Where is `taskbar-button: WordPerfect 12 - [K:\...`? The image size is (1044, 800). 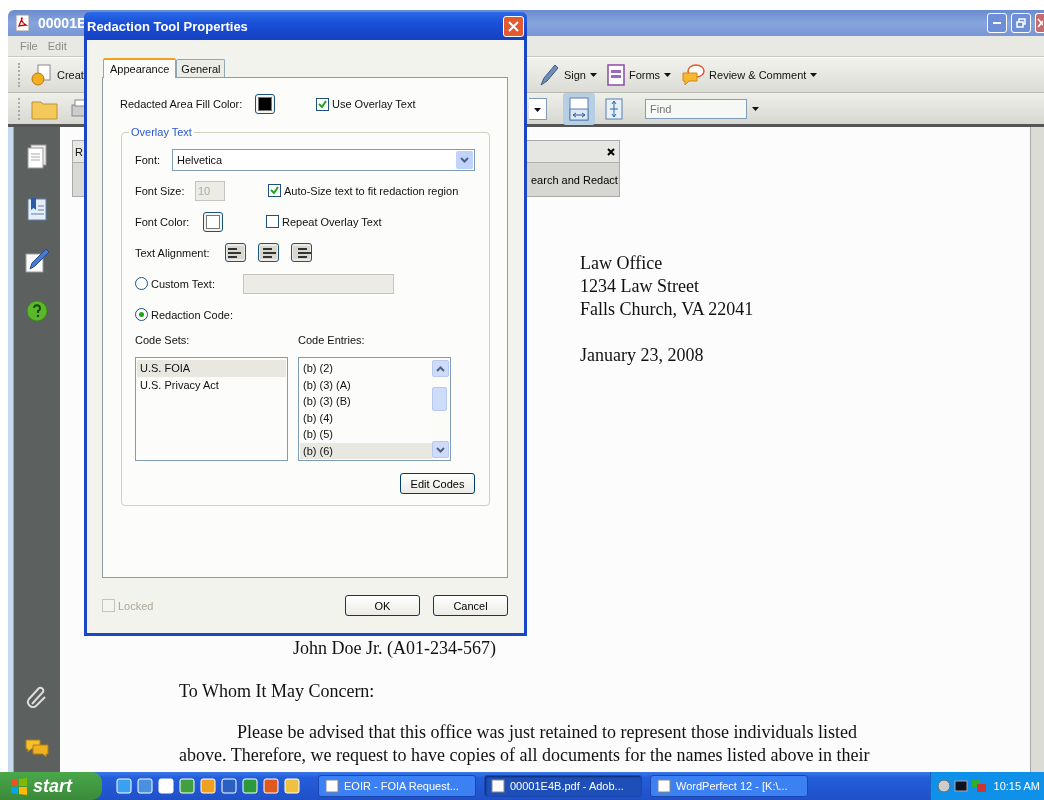
taskbar-button: WordPerfect 12 - [K:\... is located at coordinates (729, 786).